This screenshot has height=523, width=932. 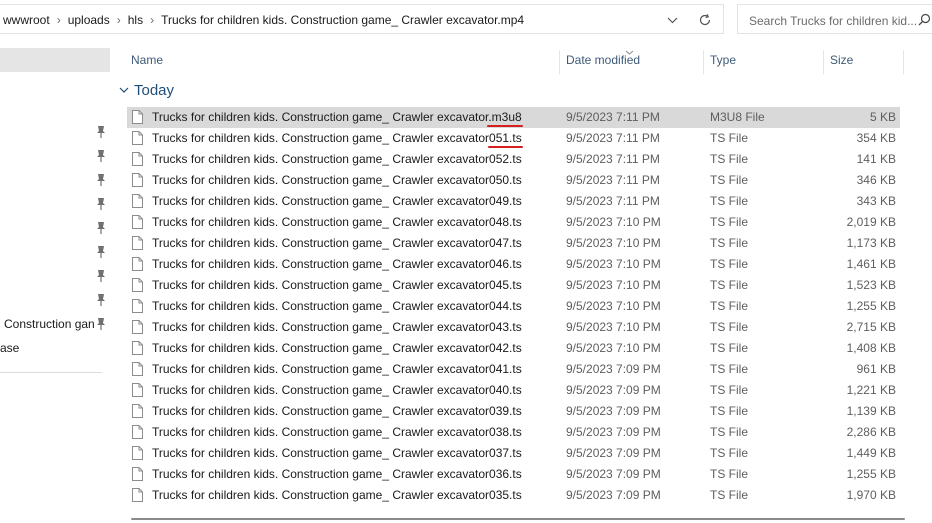 I want to click on file-size: 961 KB, so click(x=876, y=369).